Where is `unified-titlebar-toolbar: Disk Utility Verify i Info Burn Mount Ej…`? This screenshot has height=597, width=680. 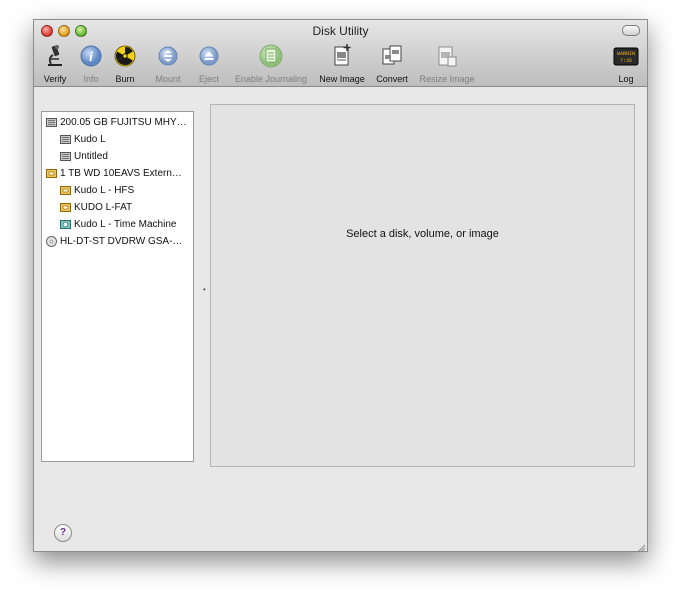 unified-titlebar-toolbar: Disk Utility Verify i Info Burn Mount Ej… is located at coordinates (340, 53).